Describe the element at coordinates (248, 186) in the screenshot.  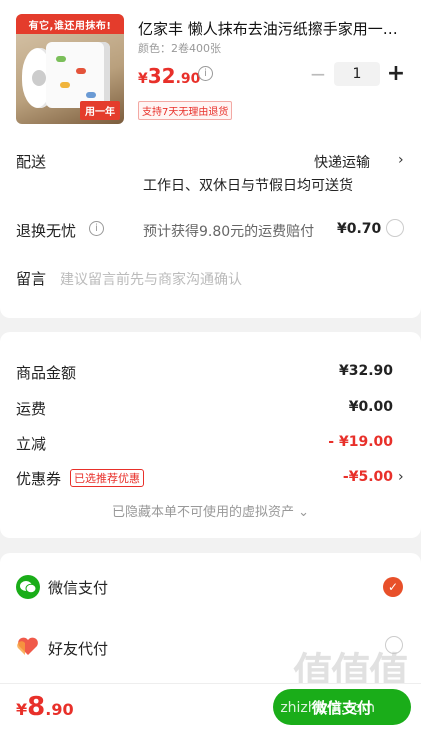
I see `delivery-note: 工作日、双休日与节假日均可送货` at that location.